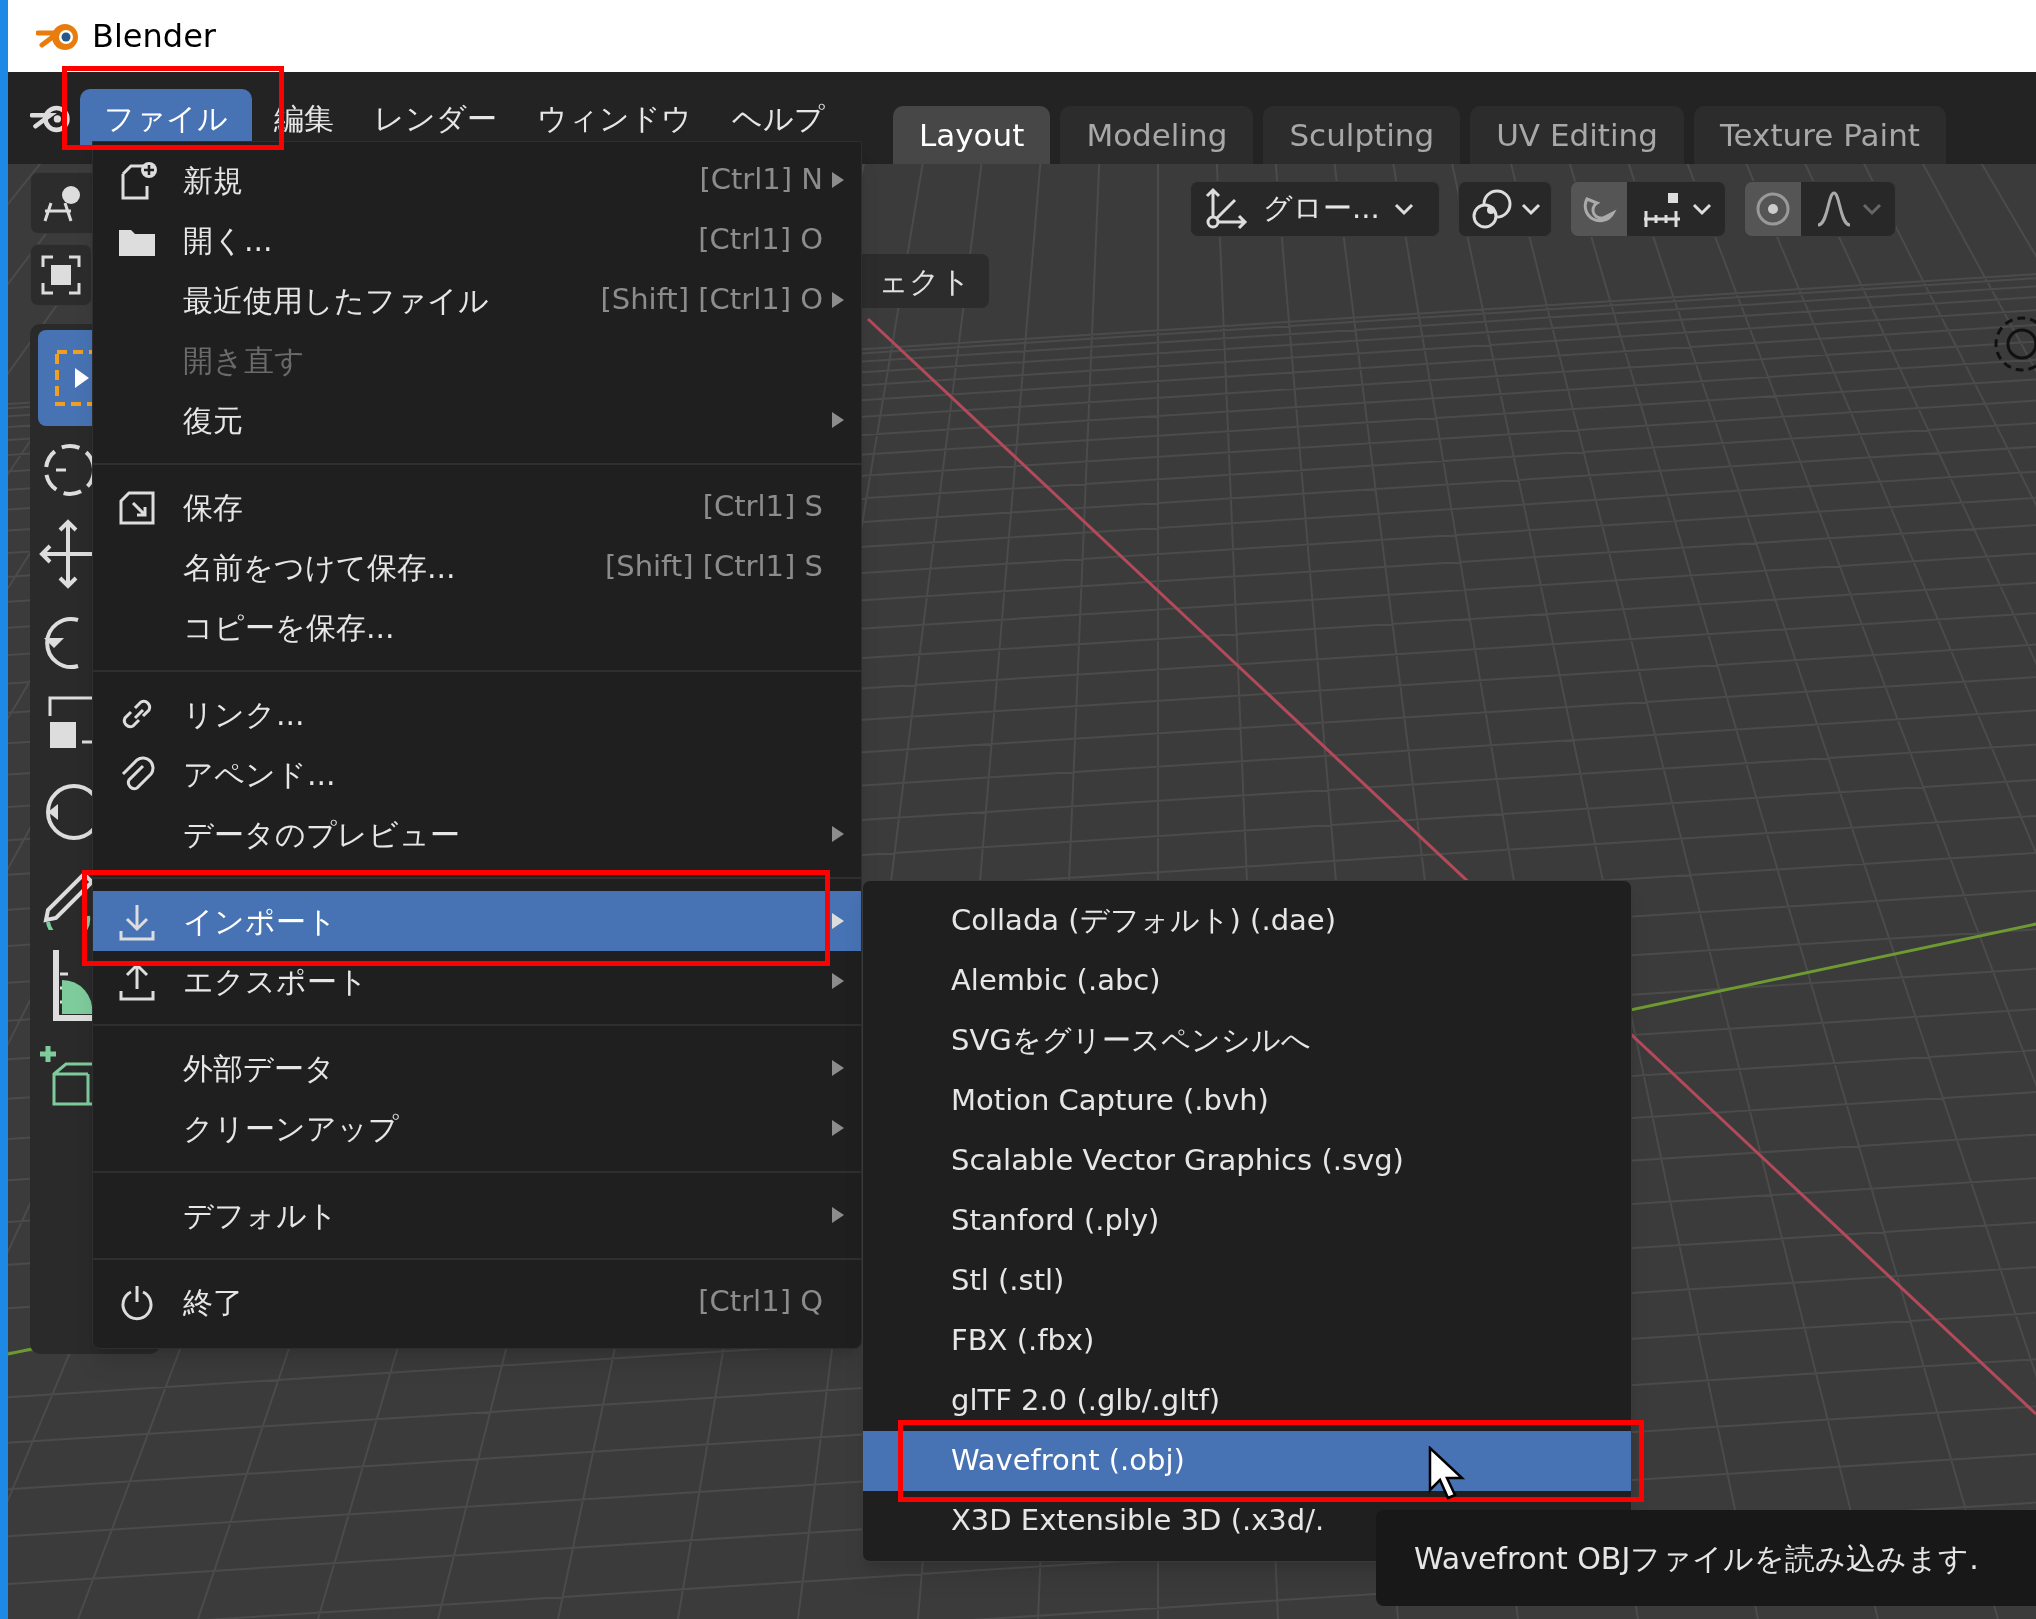 This screenshot has height=1619, width=2036. Describe the element at coordinates (711, 300) in the screenshot. I see `shortcut-label: [Shift] [Ctrl1] O` at that location.